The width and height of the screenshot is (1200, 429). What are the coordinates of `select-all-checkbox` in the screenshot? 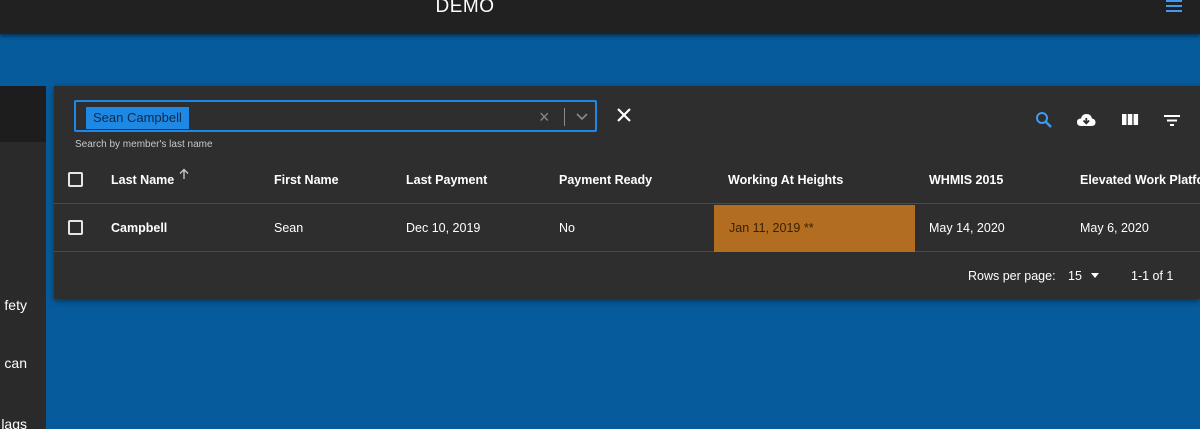 It's located at (75, 179).